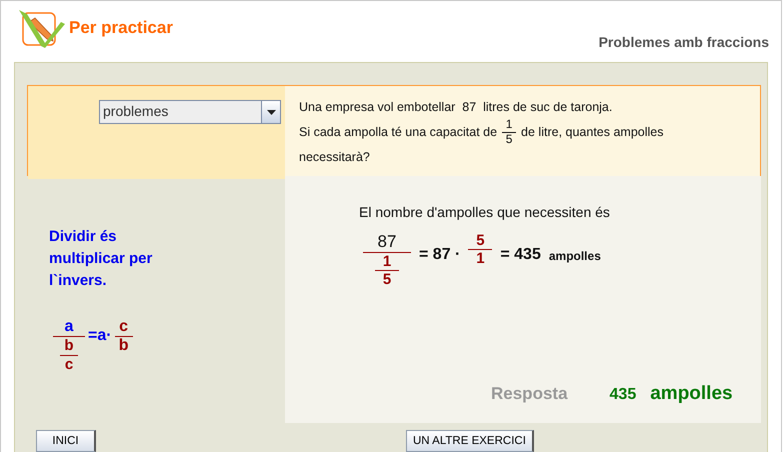  Describe the element at coordinates (398, 132) in the screenshot. I see `problem-text: Si cada ampolla té una capacitat de` at that location.